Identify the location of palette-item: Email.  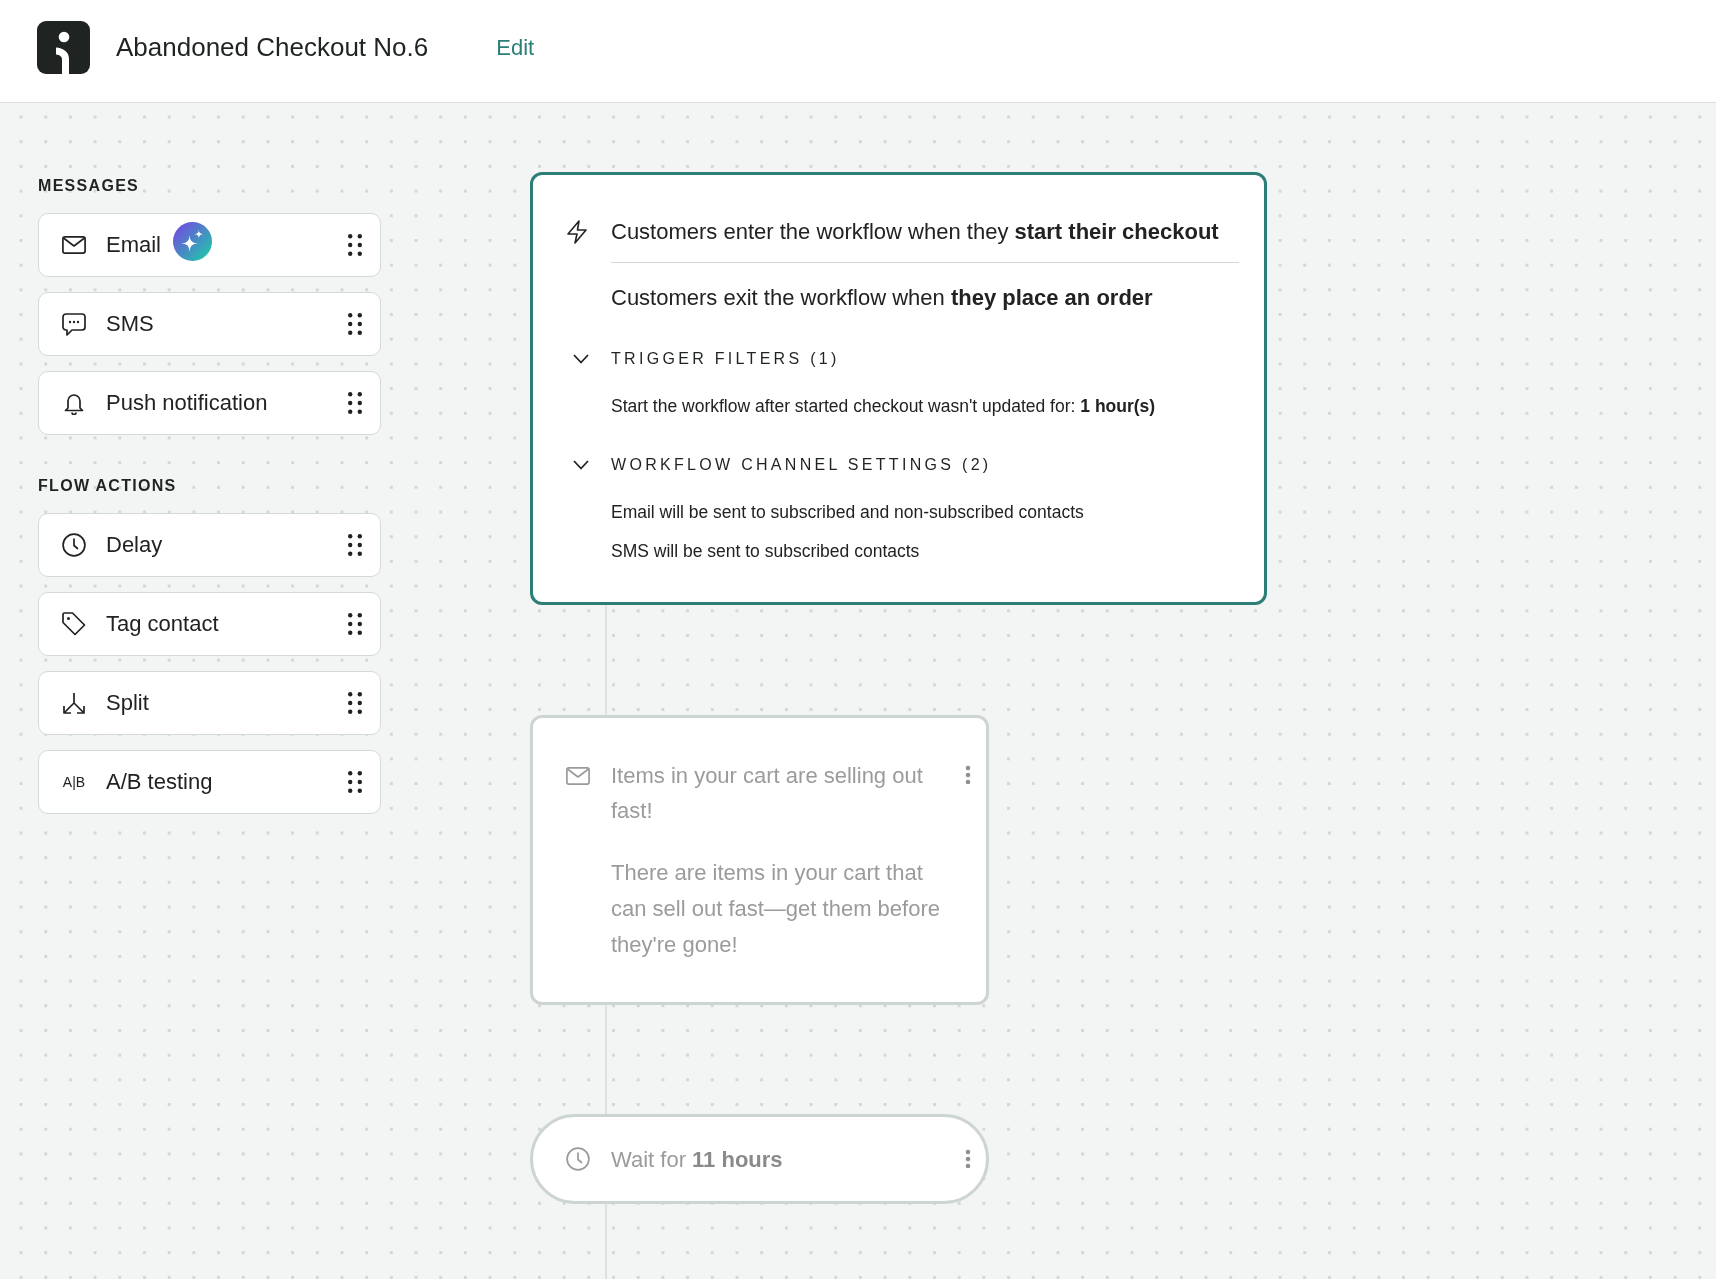
(209, 245).